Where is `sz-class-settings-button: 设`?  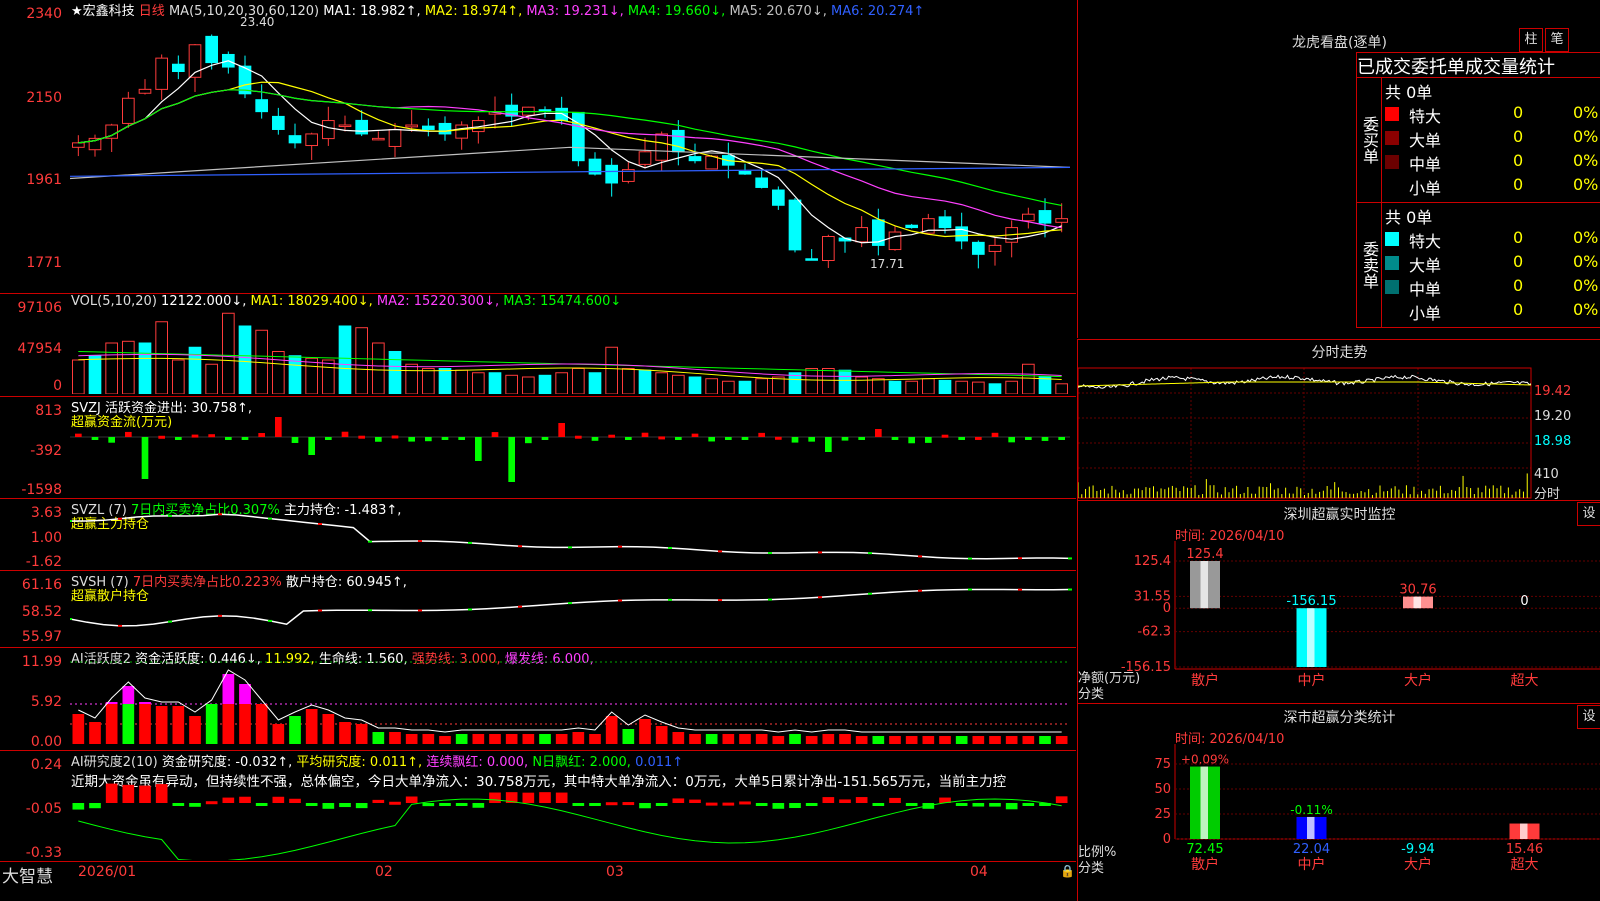
sz-class-settings-button: 设 is located at coordinates (1588, 717).